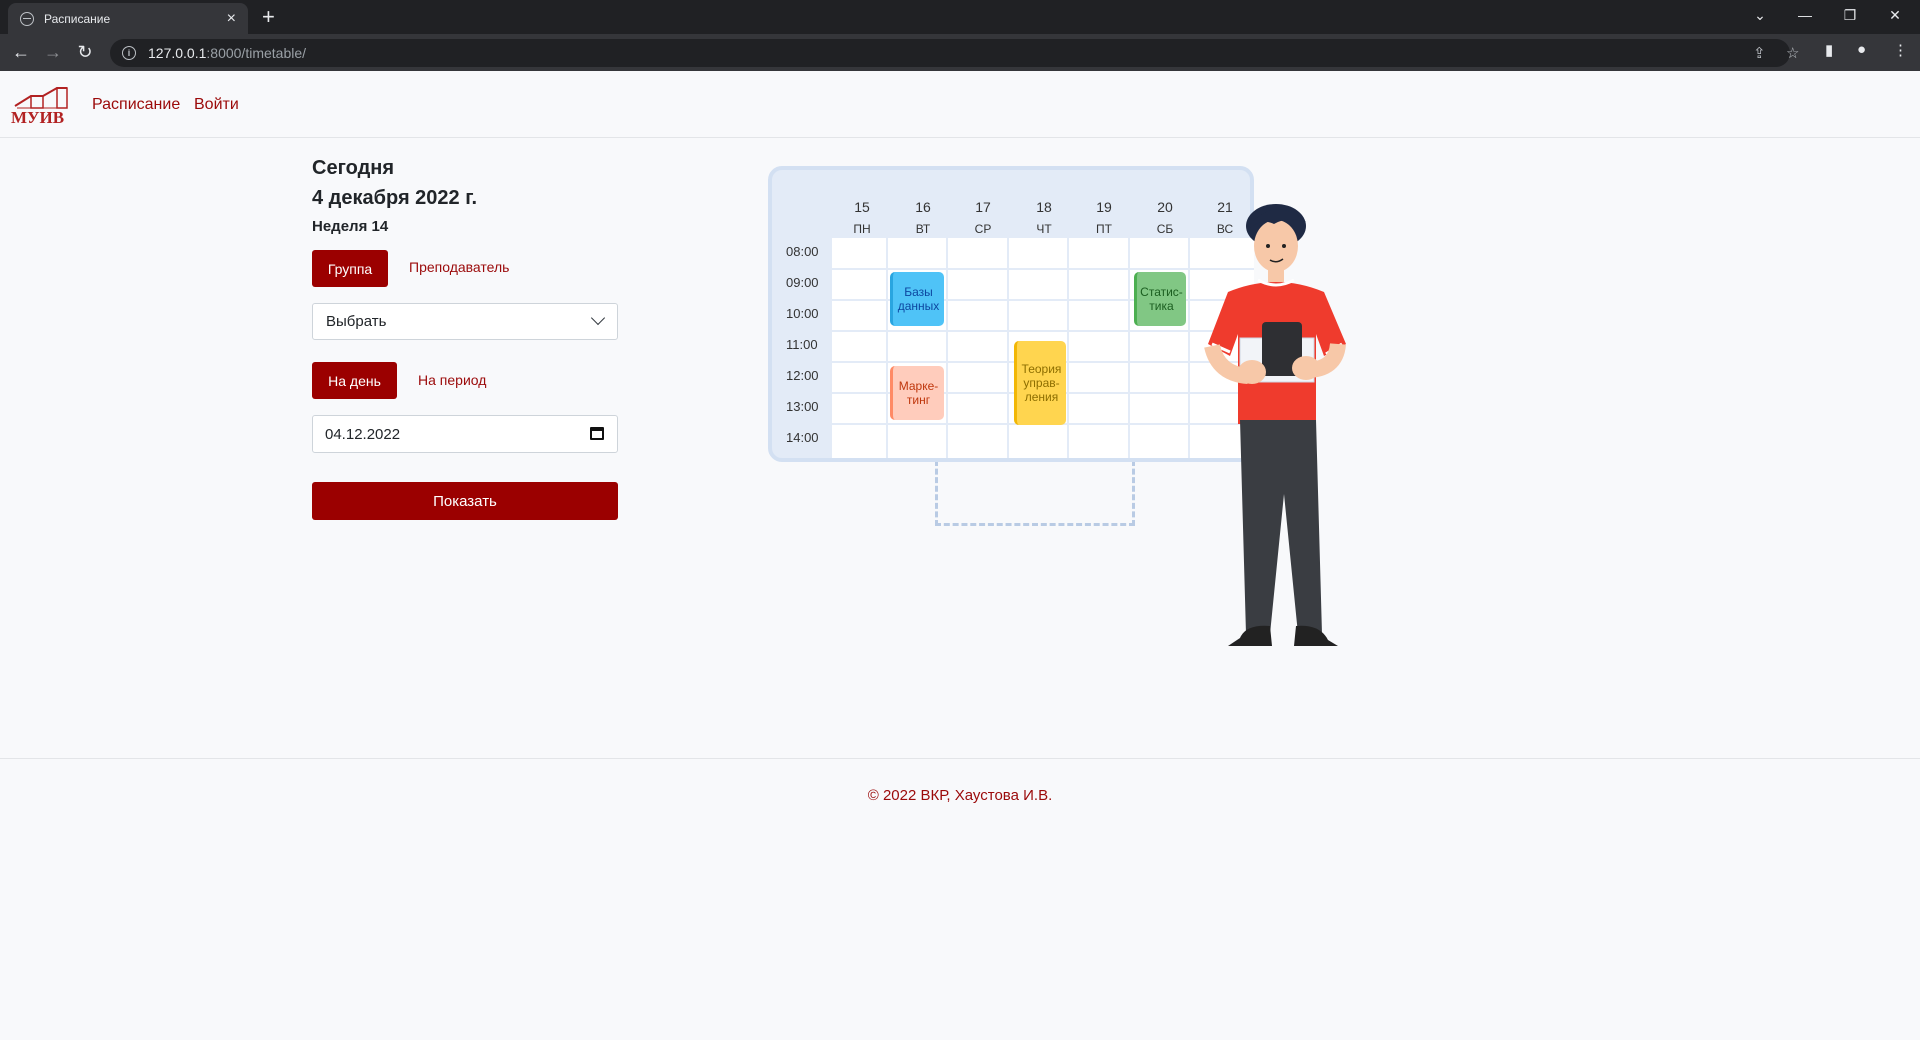 The height and width of the screenshot is (1040, 1920). I want to click on browser-tab-strip: Расписание × + ⌄ — ❐ ✕, so click(960, 17).